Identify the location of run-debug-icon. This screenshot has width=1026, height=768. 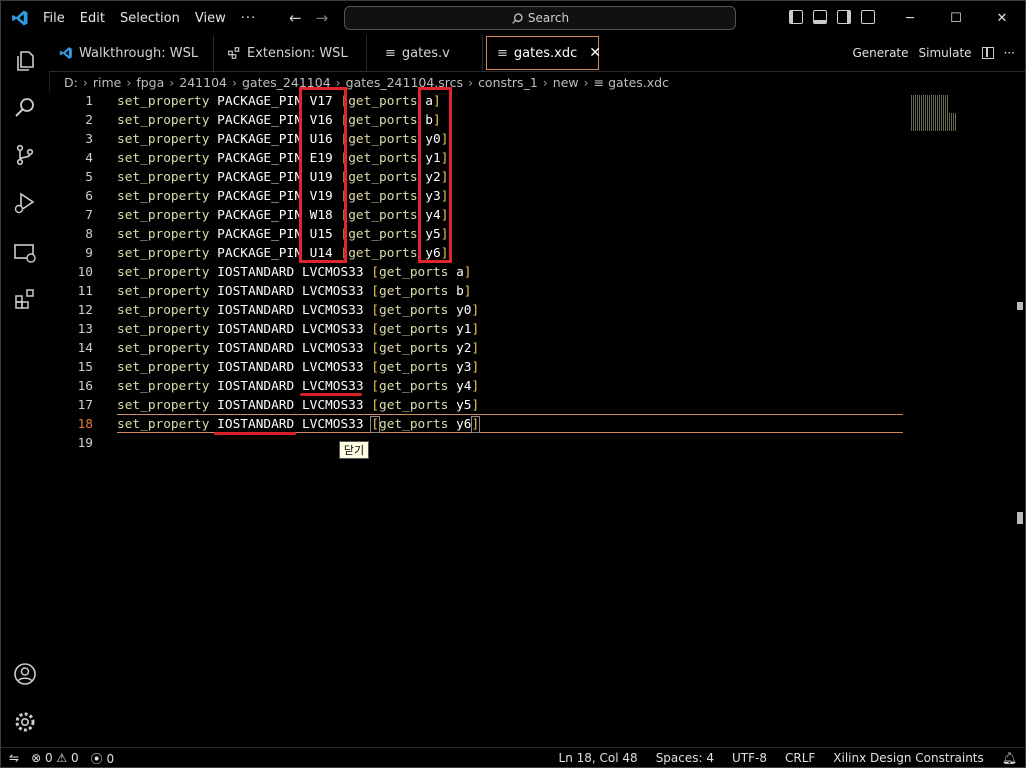
(25, 203).